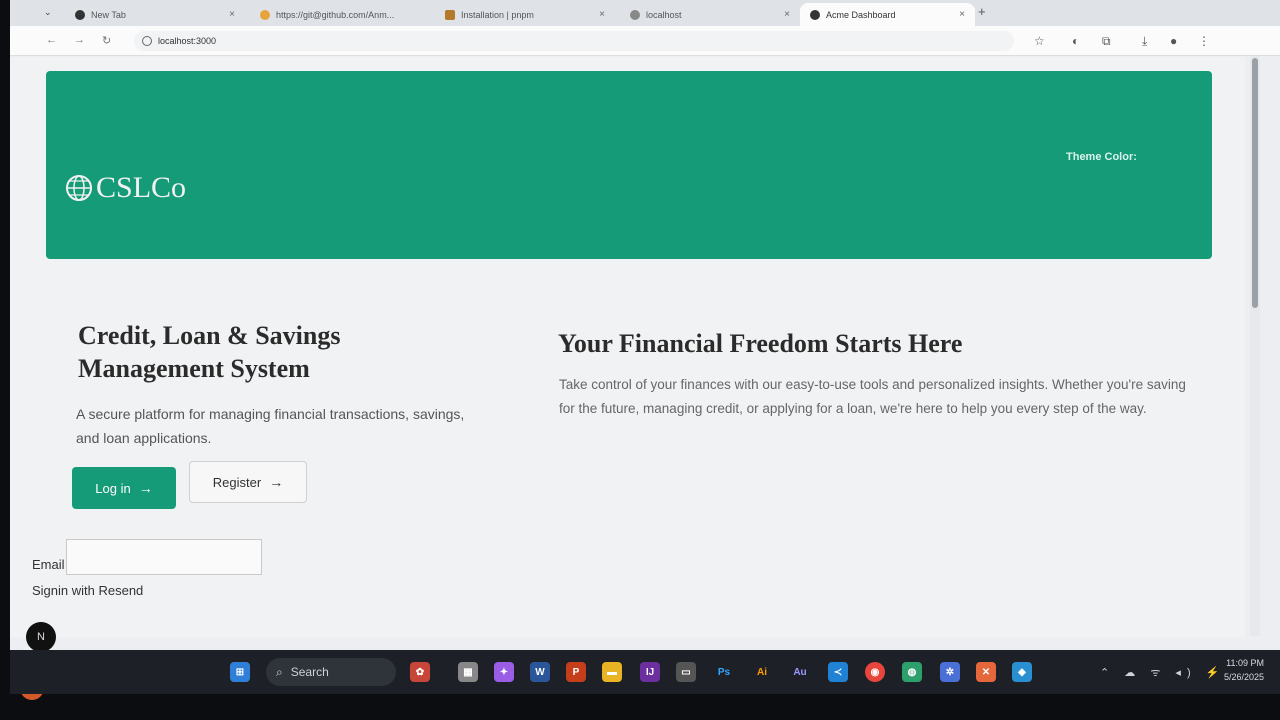 The width and height of the screenshot is (1280, 720). What do you see at coordinates (48, 12) in the screenshot?
I see `tab-search-chevron-icon: ⌄` at bounding box center [48, 12].